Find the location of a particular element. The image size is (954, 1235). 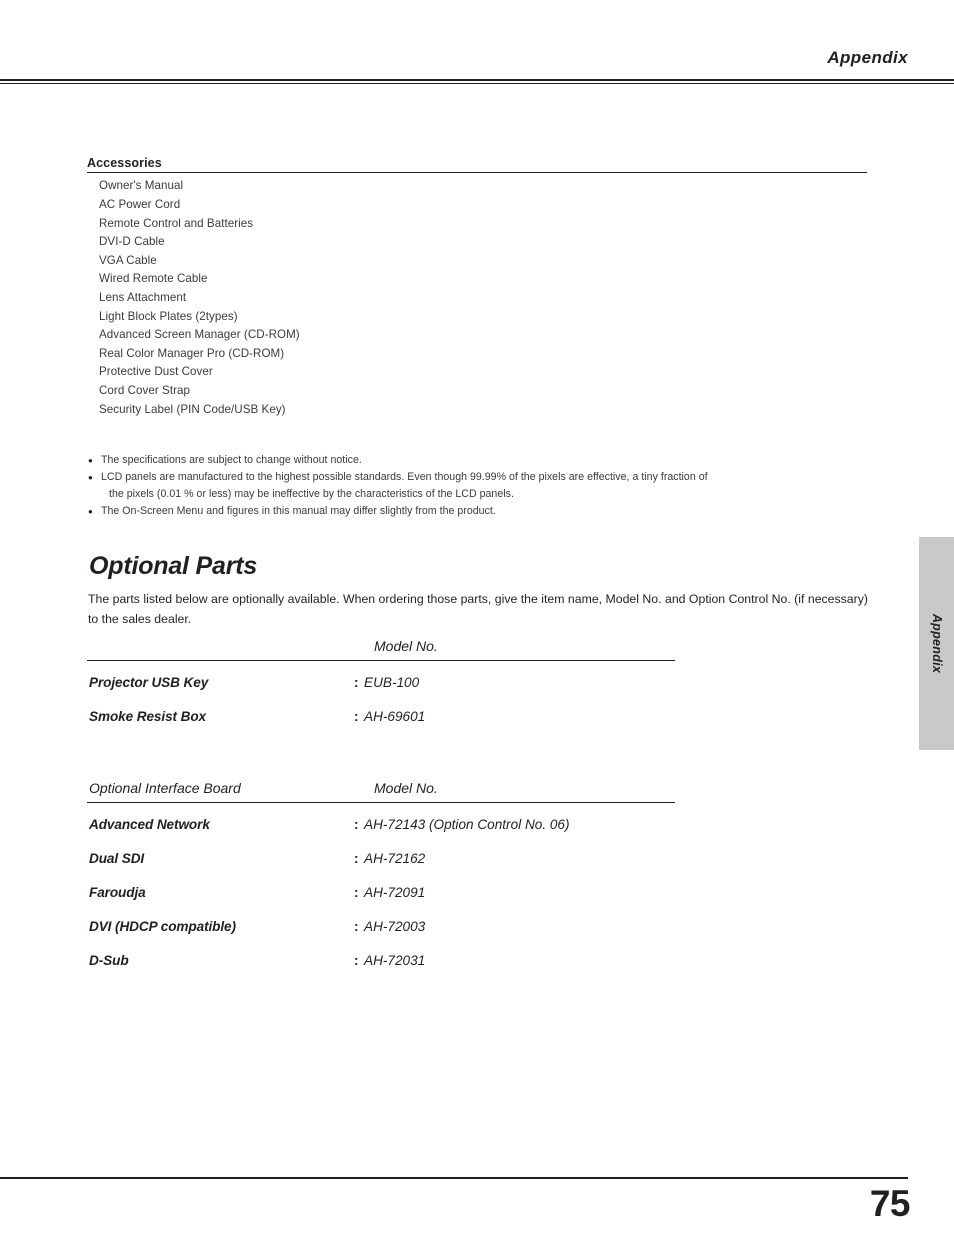

table-row: Projector USB Key : EUB-100 is located at coordinates (381, 692).